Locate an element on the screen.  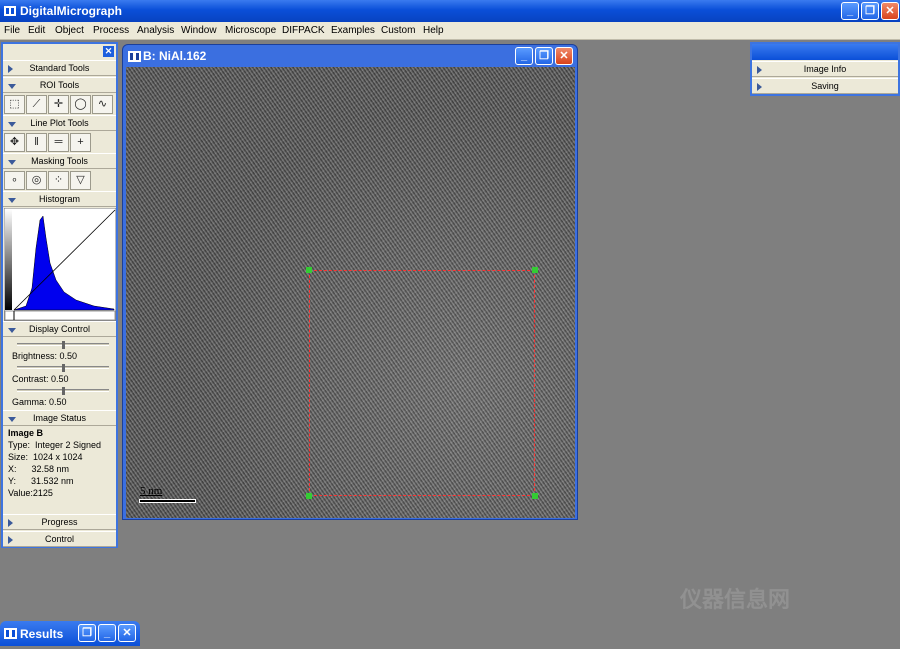
section-display-control: Display Control is located at coordinates (59, 329).